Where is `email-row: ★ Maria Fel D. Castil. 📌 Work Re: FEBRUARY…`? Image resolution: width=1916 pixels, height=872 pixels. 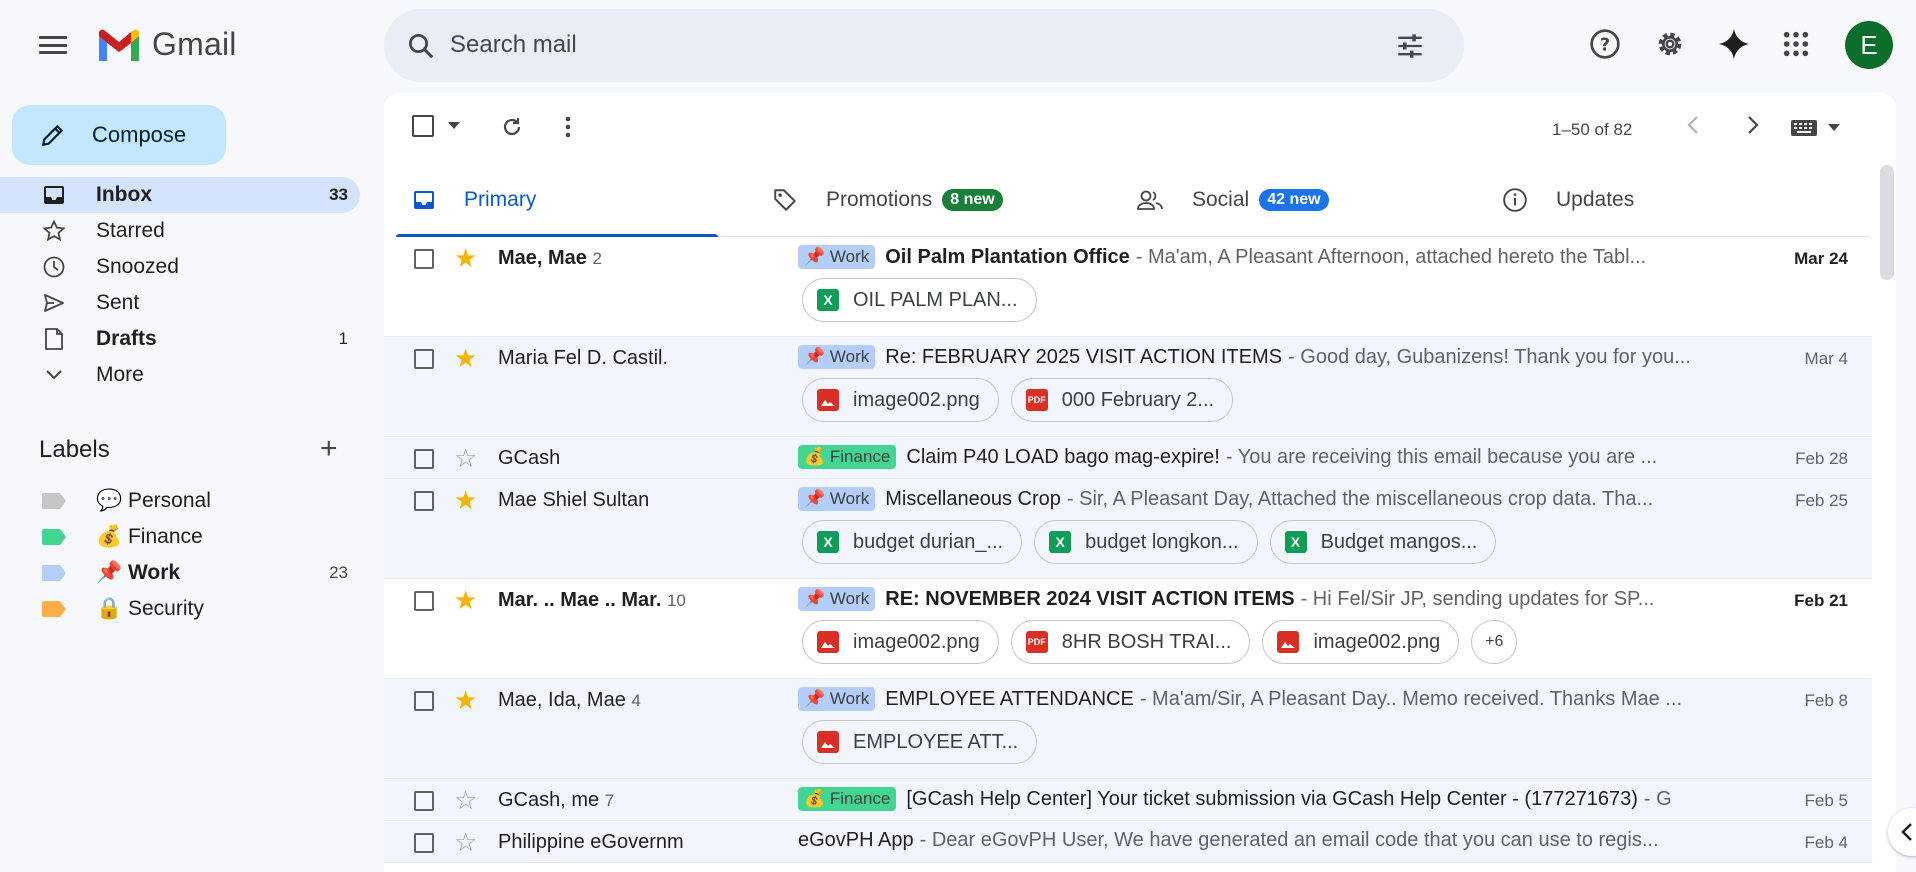
email-row: ★ Maria Fel D. Castil. 📌 Work Re: FEBRUARY… is located at coordinates (1128, 387).